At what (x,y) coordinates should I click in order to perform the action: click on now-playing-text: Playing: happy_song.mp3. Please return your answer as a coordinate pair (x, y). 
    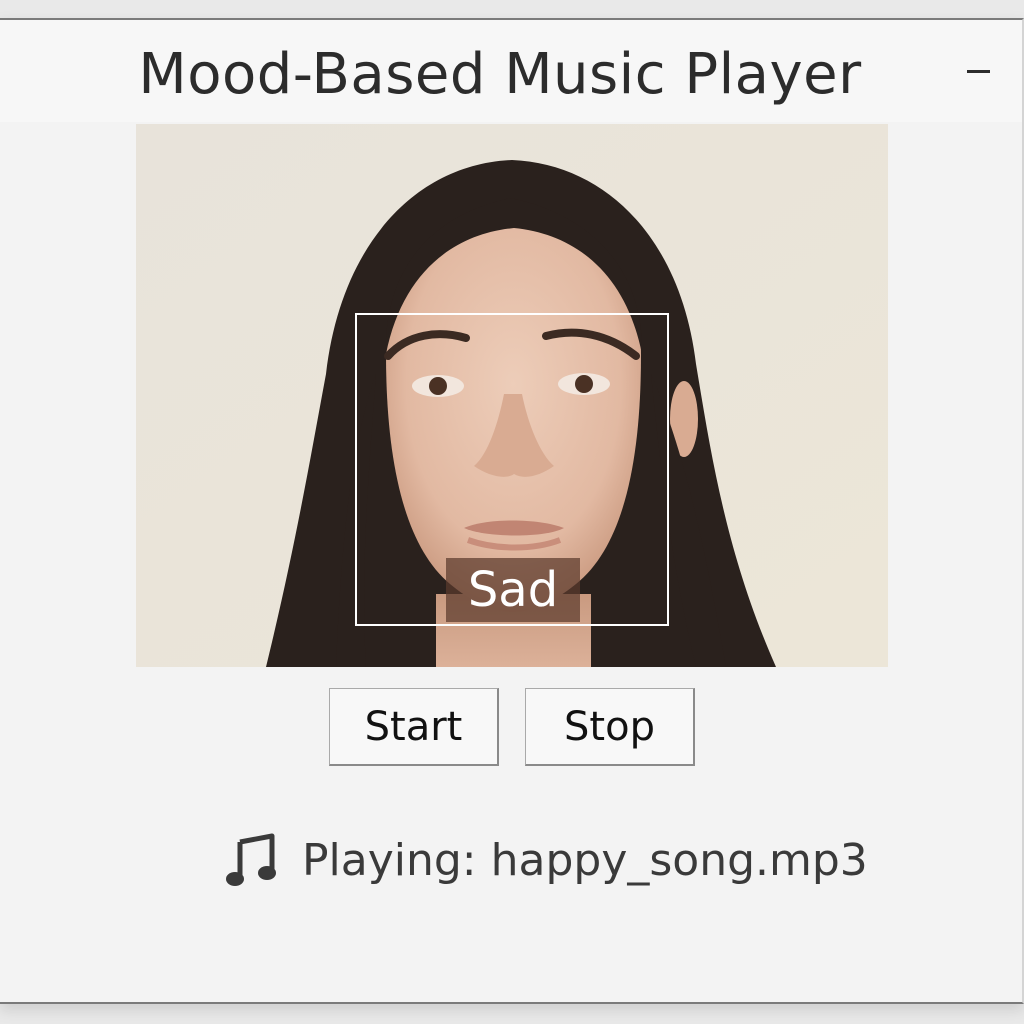
    Looking at the image, I should click on (585, 860).